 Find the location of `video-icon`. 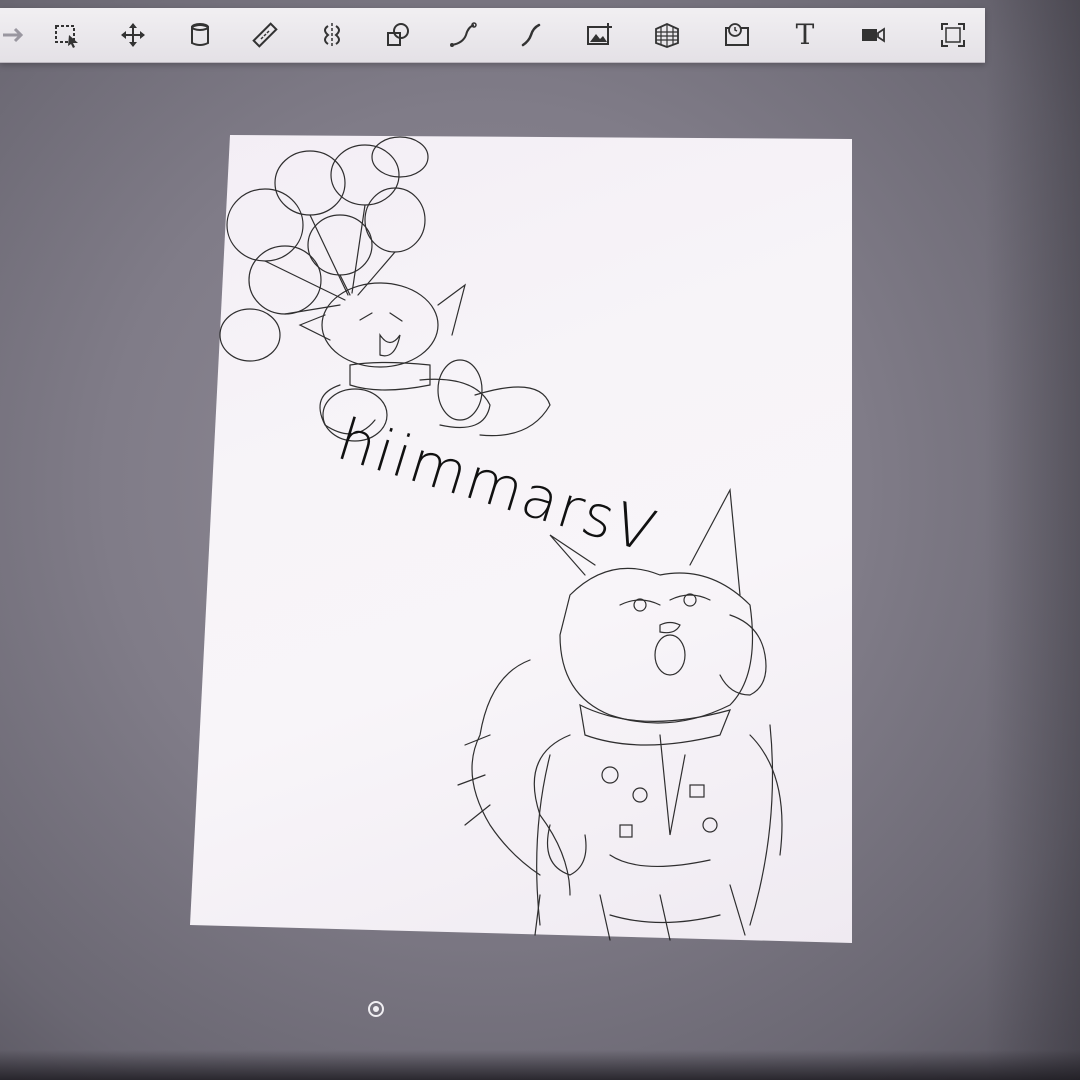

video-icon is located at coordinates (873, 35).